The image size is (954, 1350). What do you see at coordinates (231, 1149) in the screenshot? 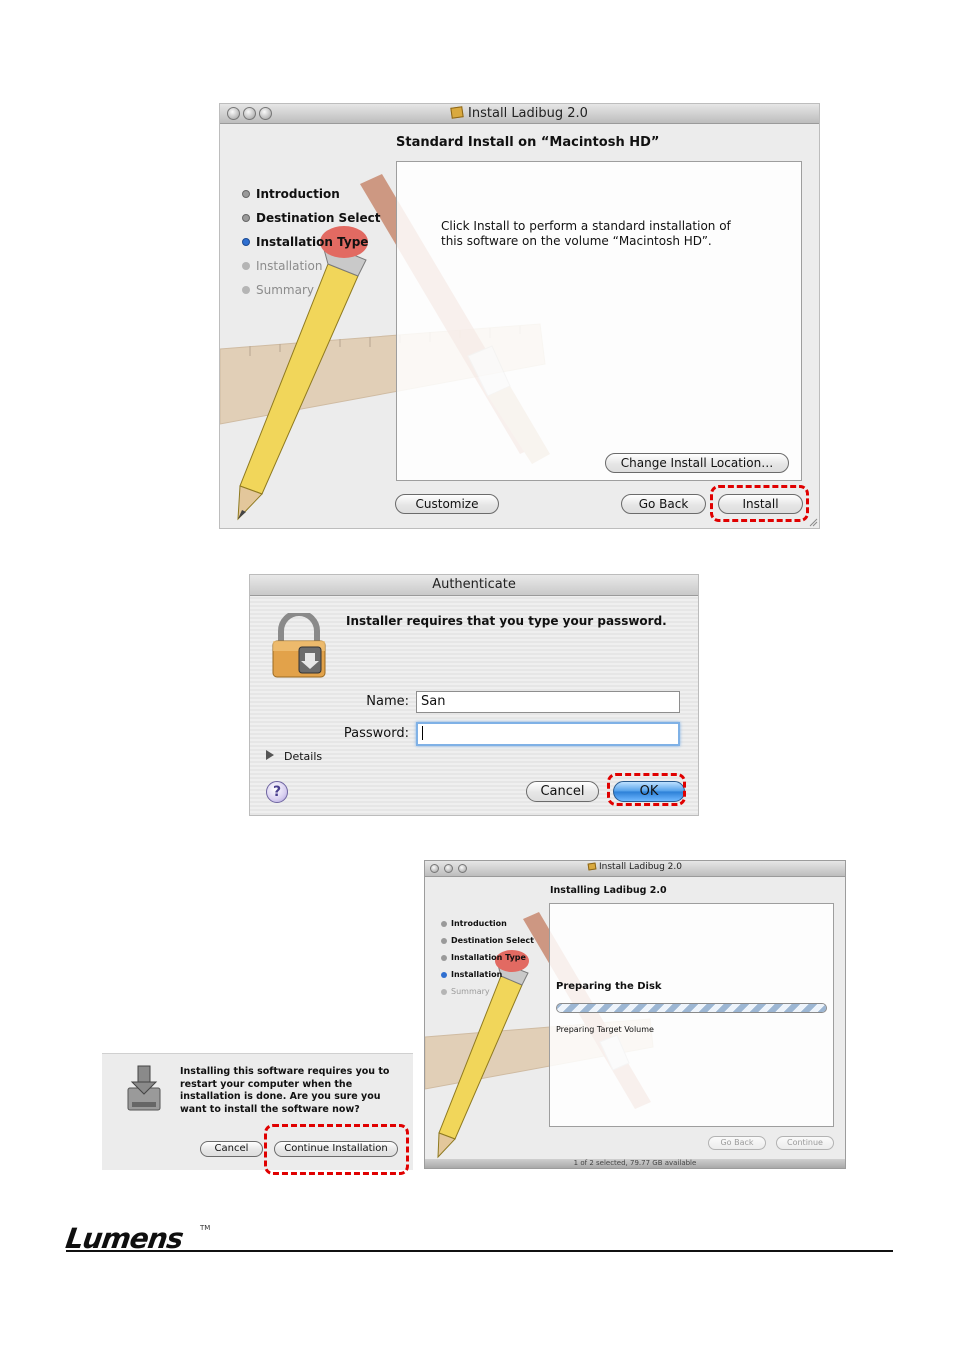
I see `restart-cancel-button: Cancel` at bounding box center [231, 1149].